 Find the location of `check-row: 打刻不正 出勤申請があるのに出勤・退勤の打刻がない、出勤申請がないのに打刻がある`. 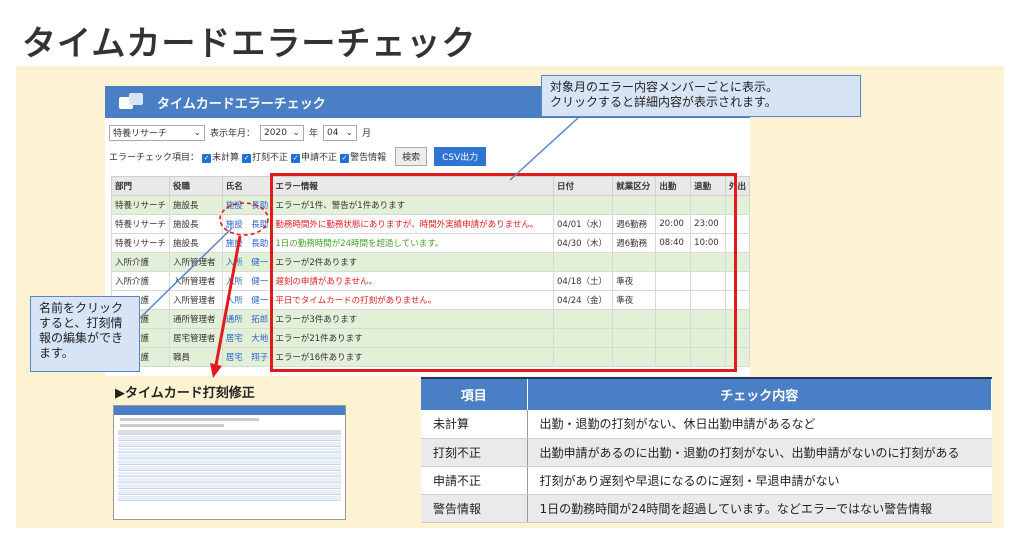

check-row: 打刻不正 出勤申請があるのに出勤・退勤の打刻がない、出勤申請がないのに打刻がある is located at coordinates (706, 452).